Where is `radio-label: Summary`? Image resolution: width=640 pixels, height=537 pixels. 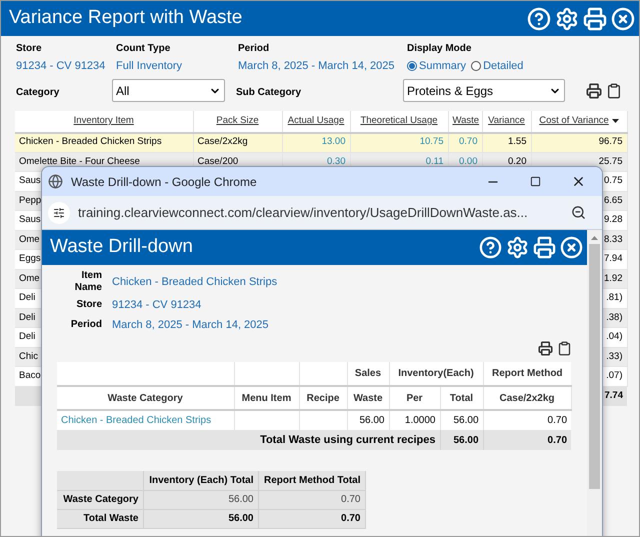
radio-label: Summary is located at coordinates (442, 66).